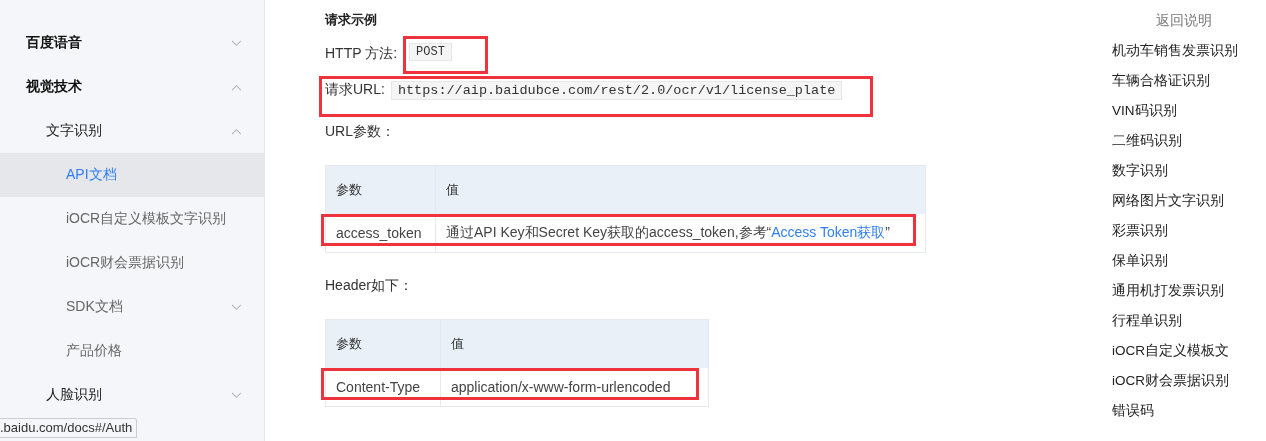  I want to click on toc-link: iOCR自定义模板文, so click(1189, 357).